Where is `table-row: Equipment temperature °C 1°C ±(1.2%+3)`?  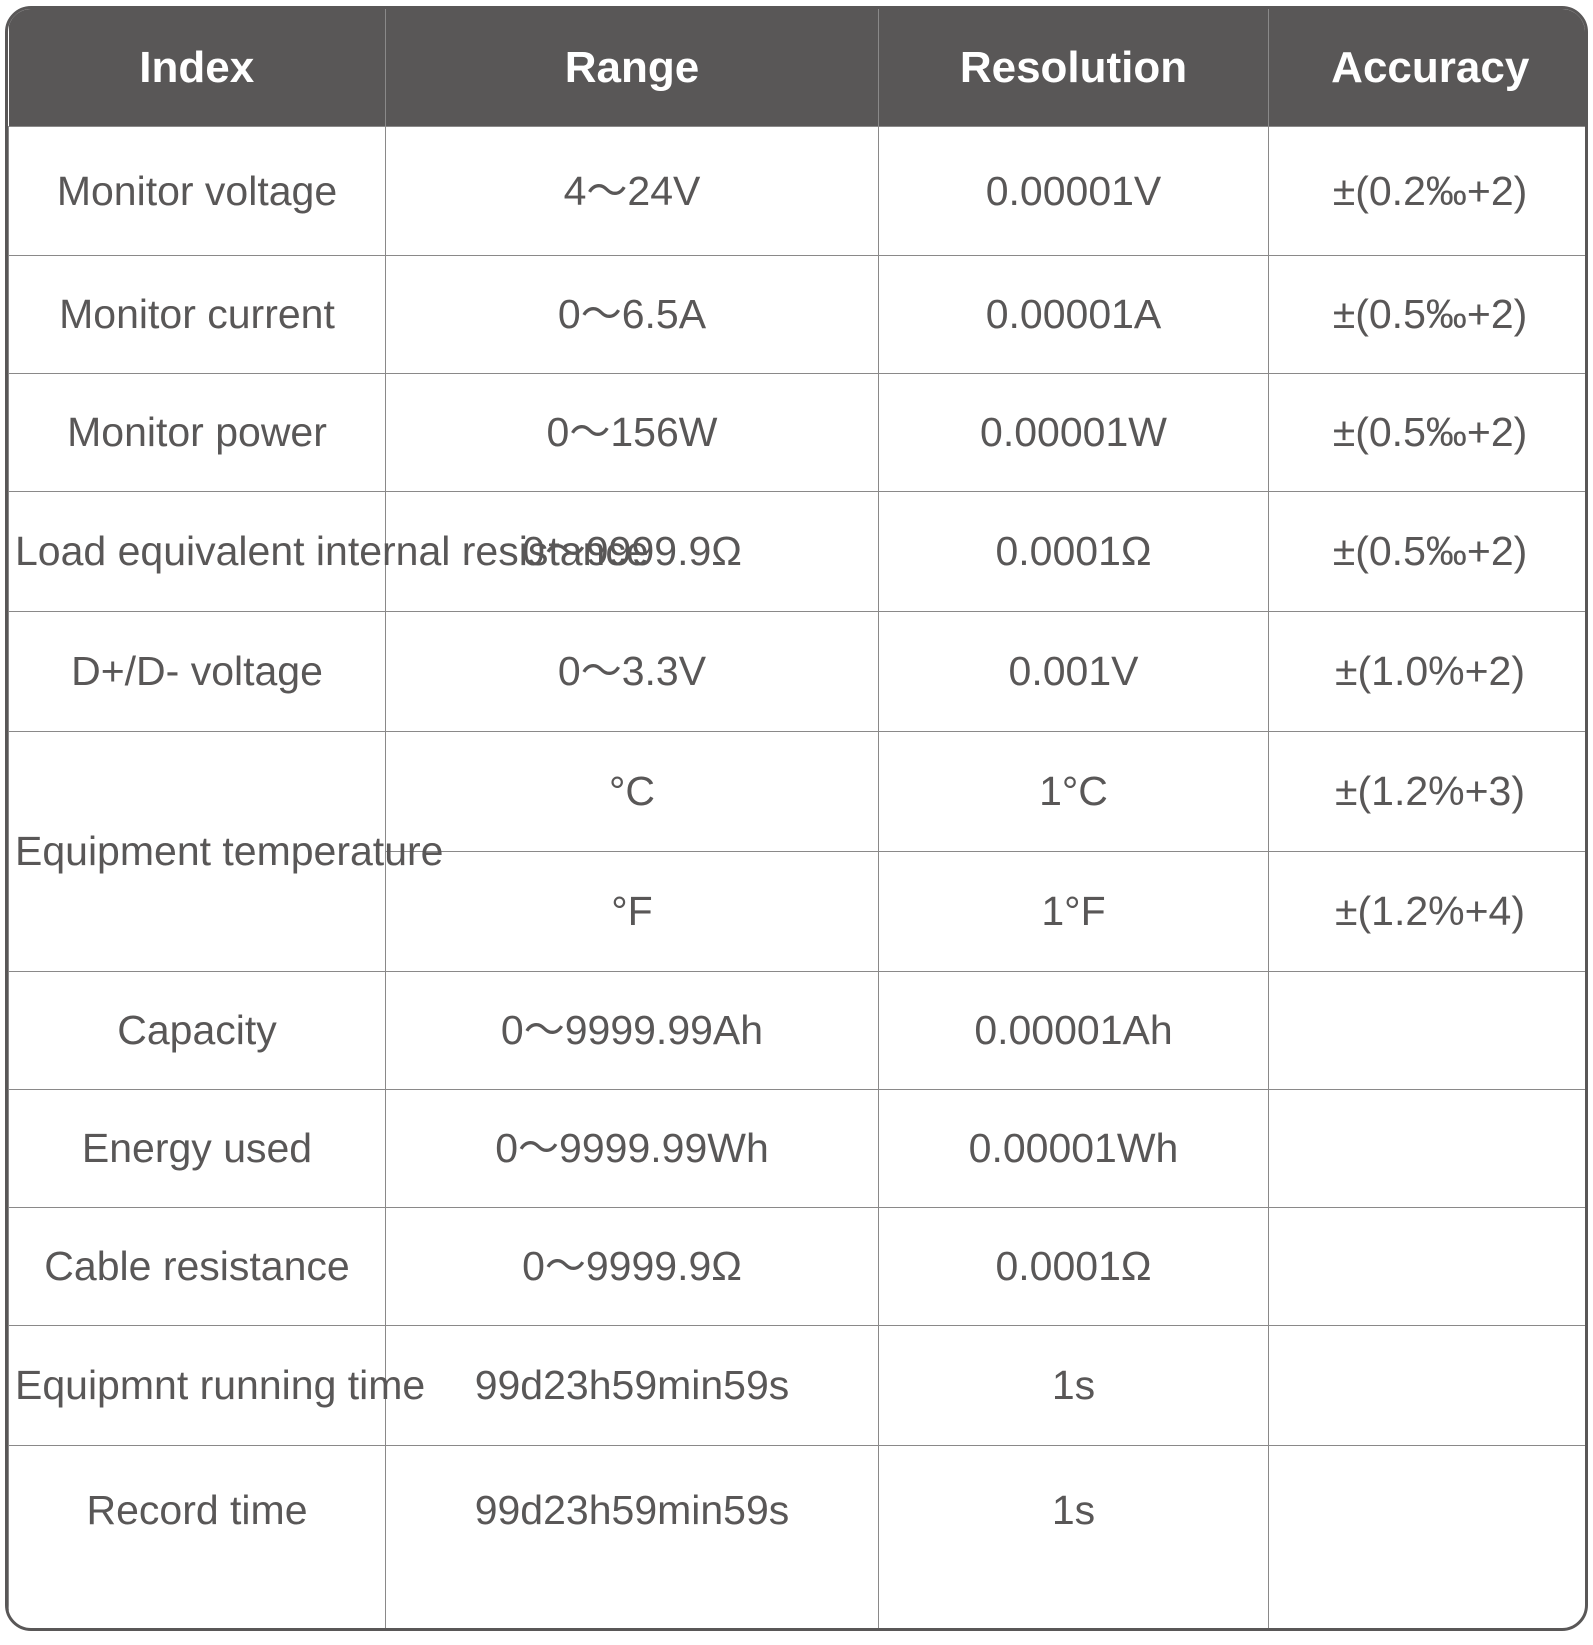 table-row: Equipment temperature °C 1°C ±(1.2%+3) is located at coordinates (796, 851).